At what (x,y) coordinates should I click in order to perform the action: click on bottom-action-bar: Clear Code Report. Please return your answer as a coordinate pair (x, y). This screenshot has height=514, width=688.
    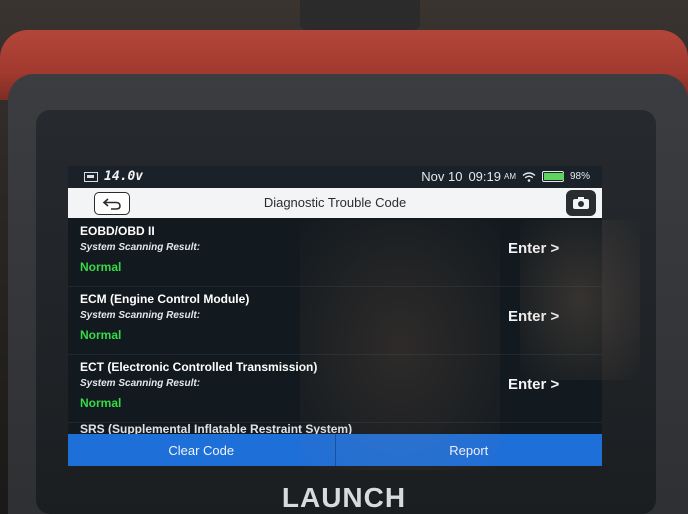
    Looking at the image, I should click on (335, 450).